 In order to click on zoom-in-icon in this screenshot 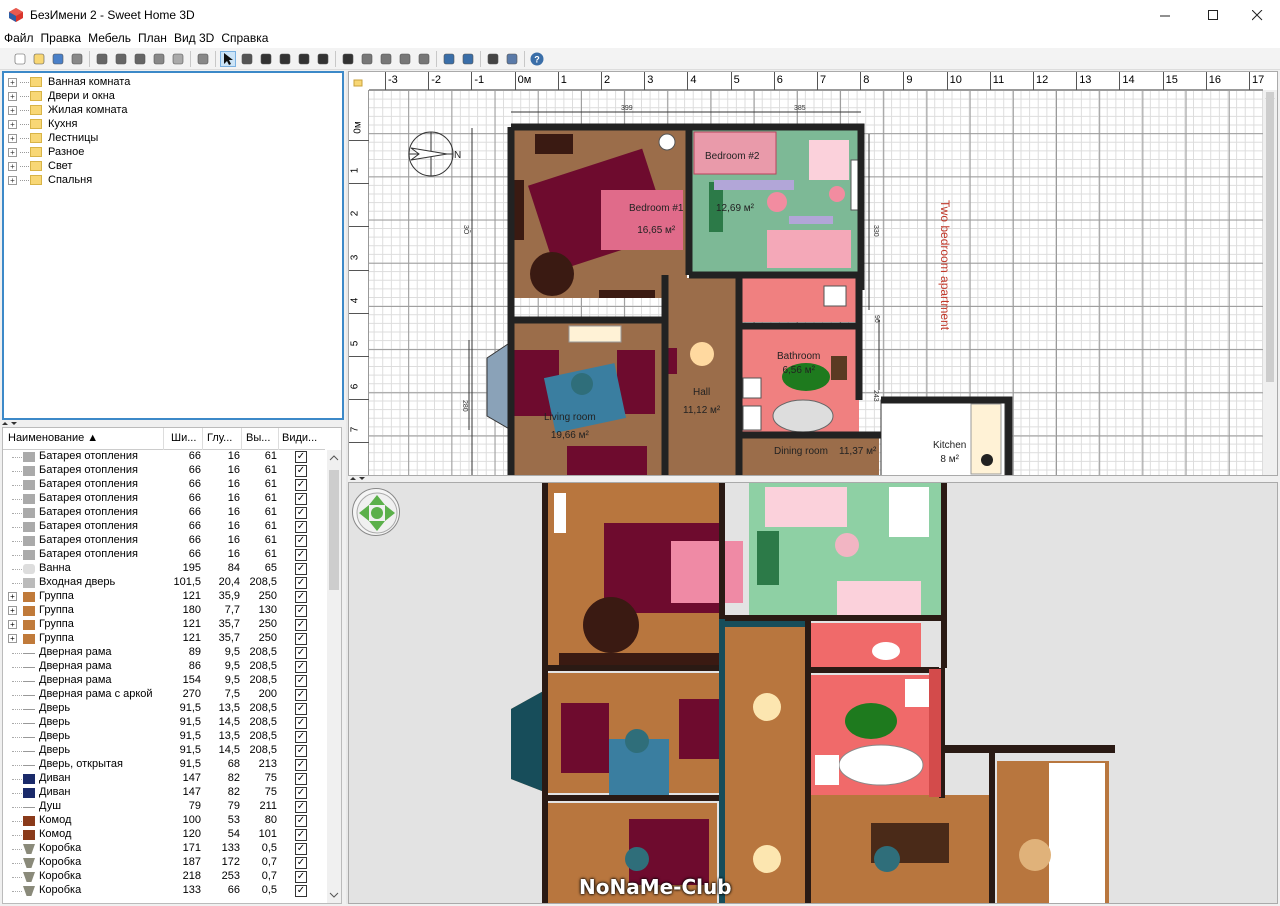, I will do `click(449, 59)`.